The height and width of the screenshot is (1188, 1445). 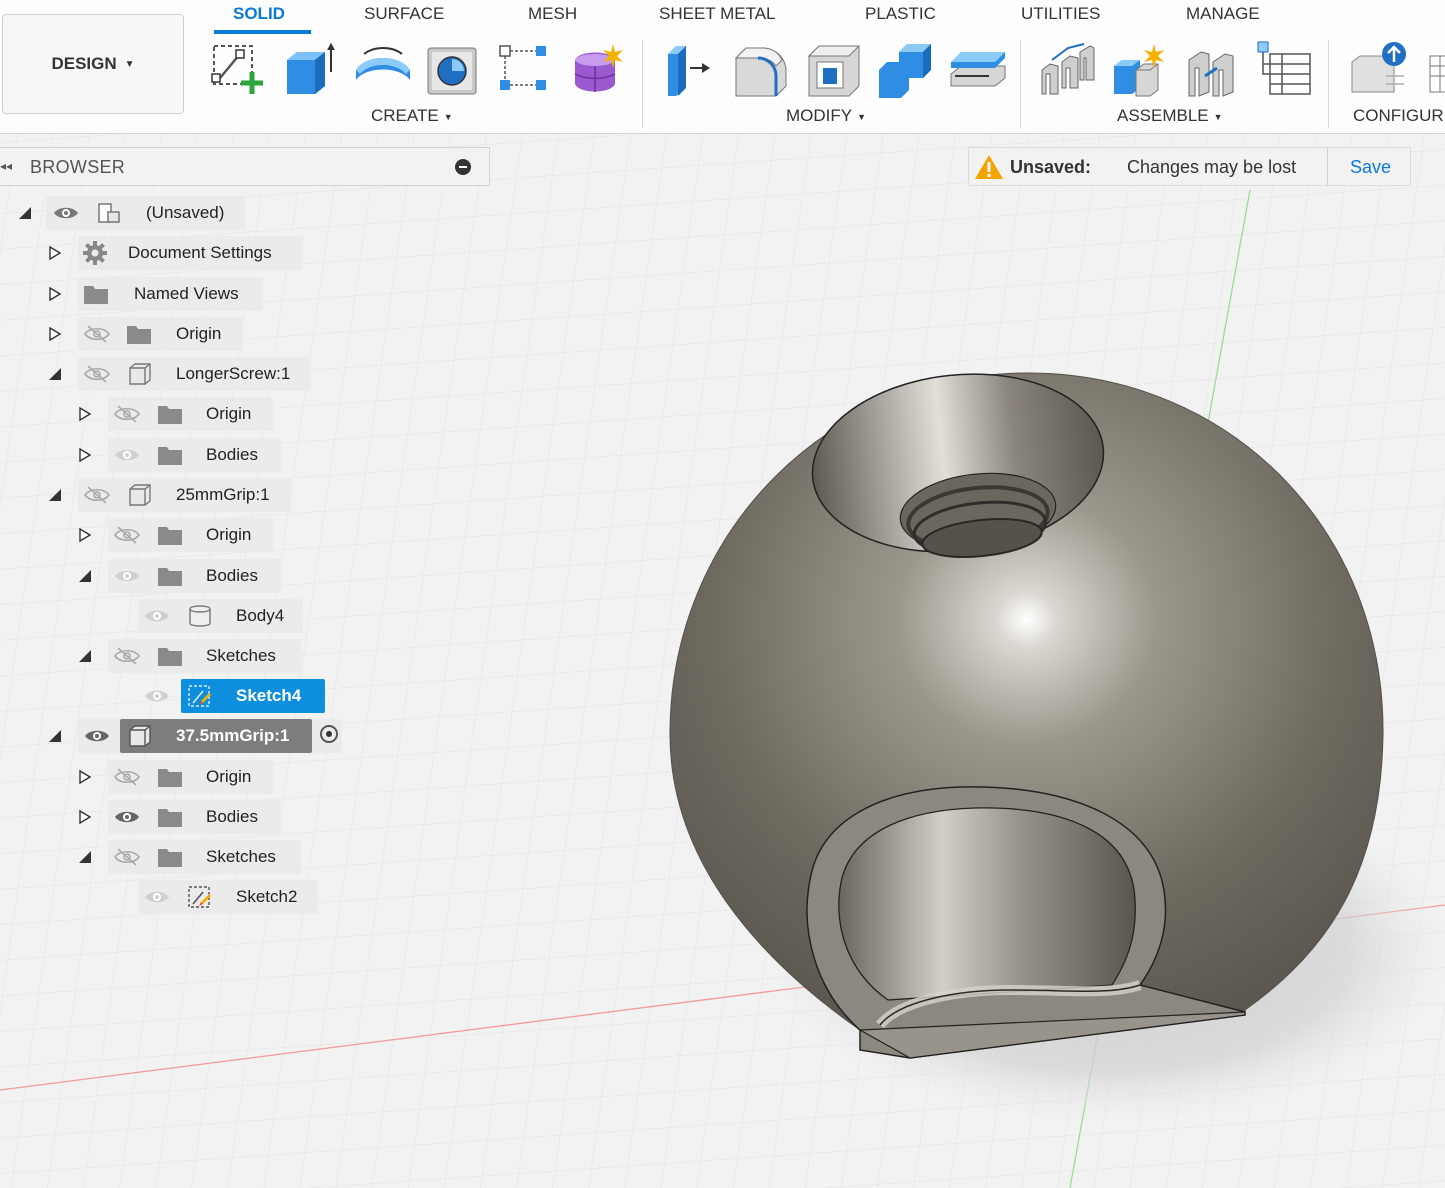 I want to click on tree-item-label: Named Views, so click(x=186, y=293).